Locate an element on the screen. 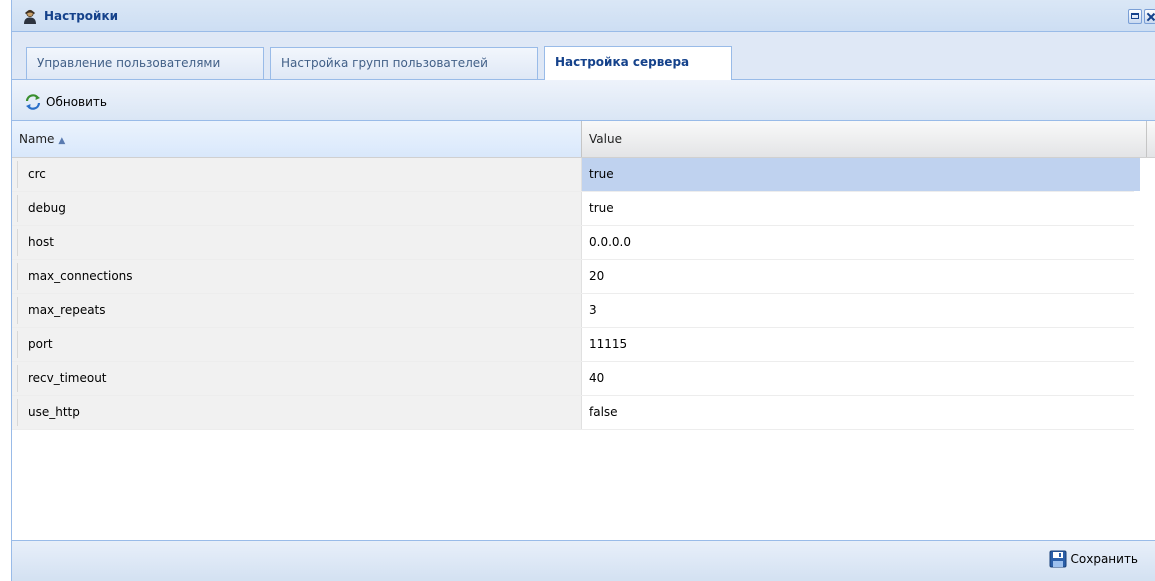 This screenshot has width=1155, height=581. property-value: 0.0.0.0 is located at coordinates (858, 242).